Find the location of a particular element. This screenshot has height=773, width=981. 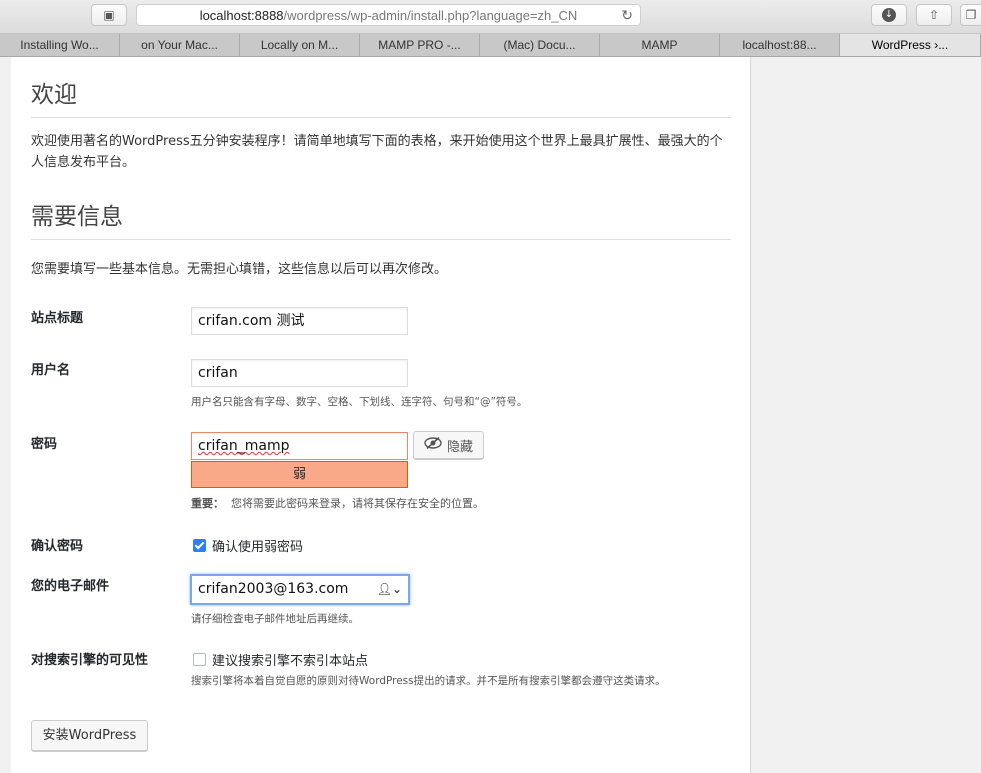

password-note-text: 您将需要此密码来登录，请将其保存在安全的位置。 is located at coordinates (357, 503).